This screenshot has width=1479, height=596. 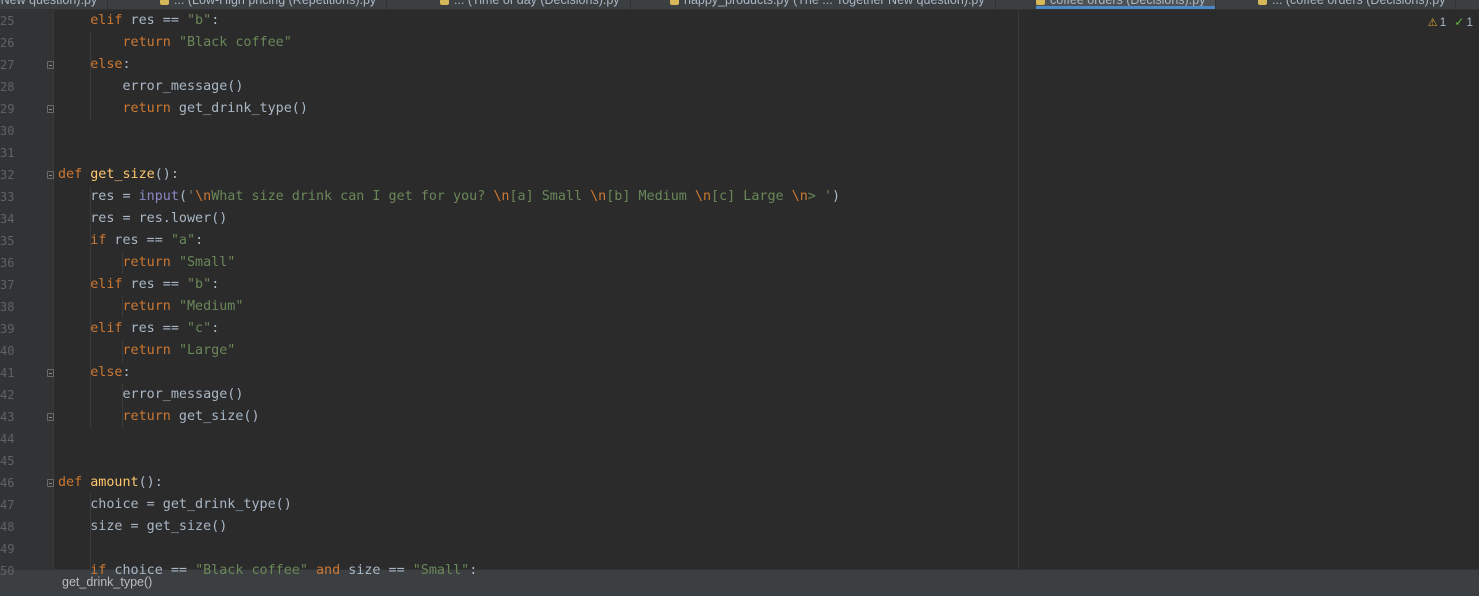 What do you see at coordinates (739, 43) in the screenshot?
I see `code-line: 26 return "Black coffee"` at bounding box center [739, 43].